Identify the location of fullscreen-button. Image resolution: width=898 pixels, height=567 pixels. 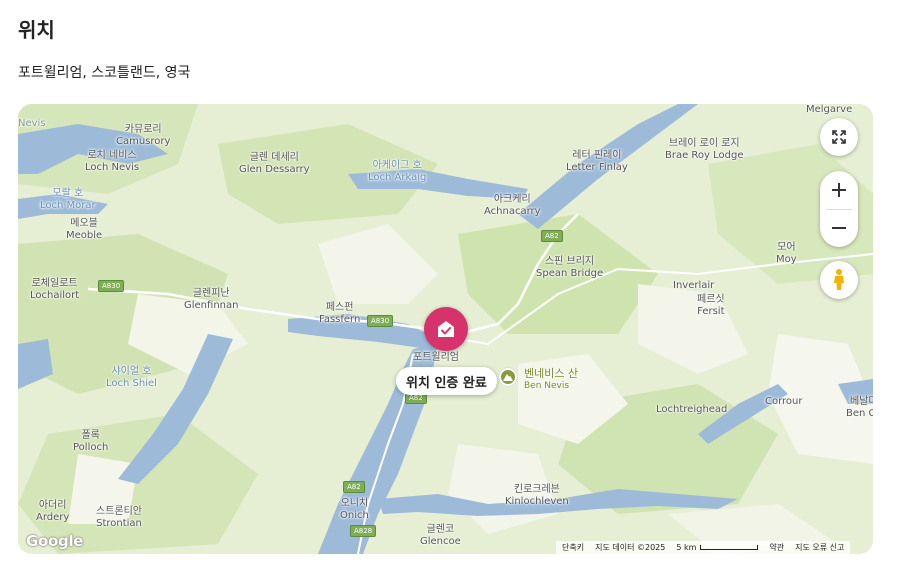
(839, 137).